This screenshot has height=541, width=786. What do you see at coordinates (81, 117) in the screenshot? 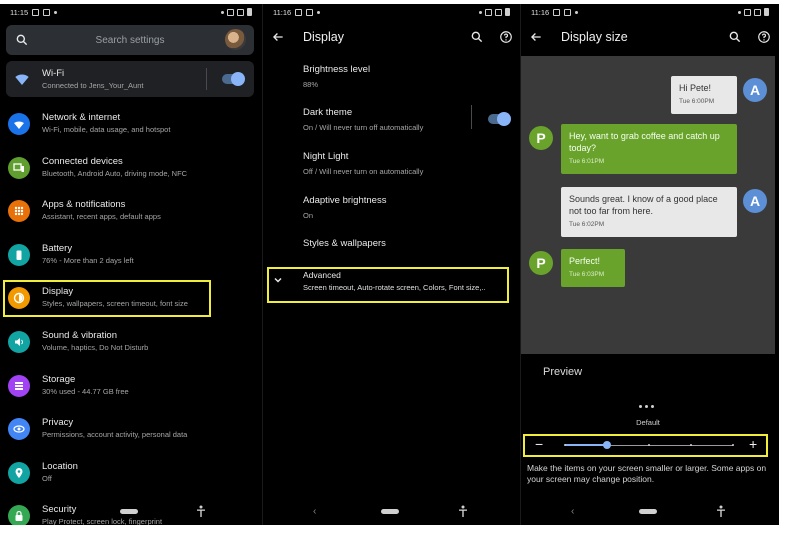
I see `settings-item-title: Network & internet` at bounding box center [81, 117].